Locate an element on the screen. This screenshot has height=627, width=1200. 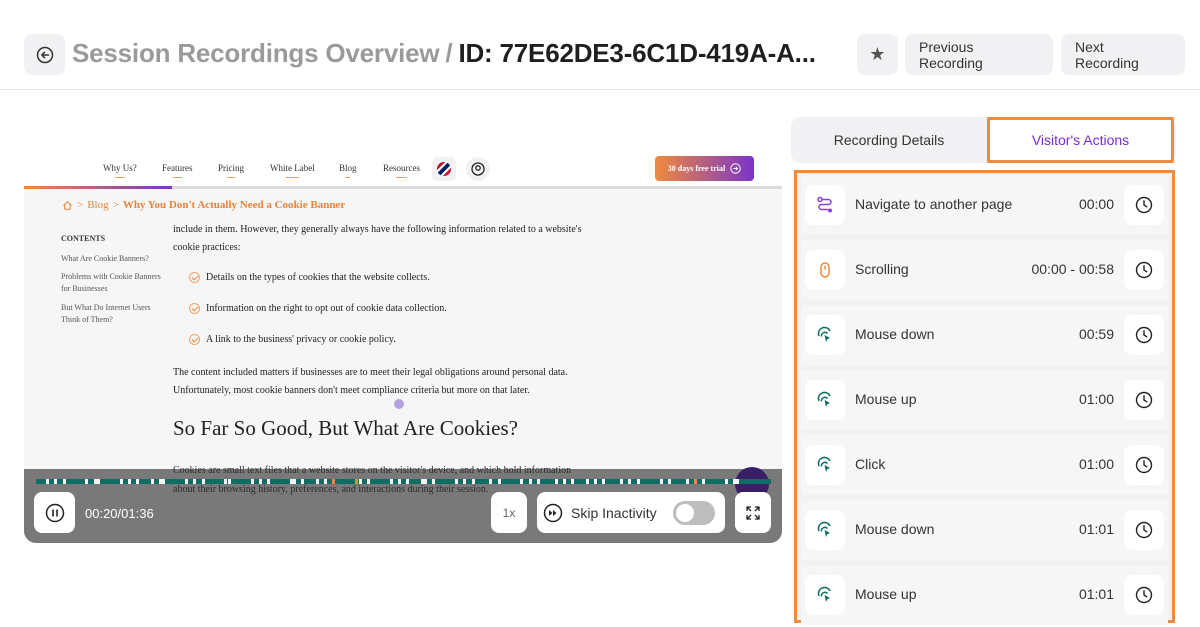
next-recording-button: Next Recording is located at coordinates (1123, 54).